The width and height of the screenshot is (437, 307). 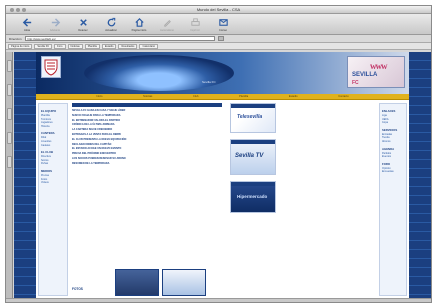 What do you see at coordinates (60, 46) in the screenshot?
I see `favorite-link: Foro` at bounding box center [60, 46].